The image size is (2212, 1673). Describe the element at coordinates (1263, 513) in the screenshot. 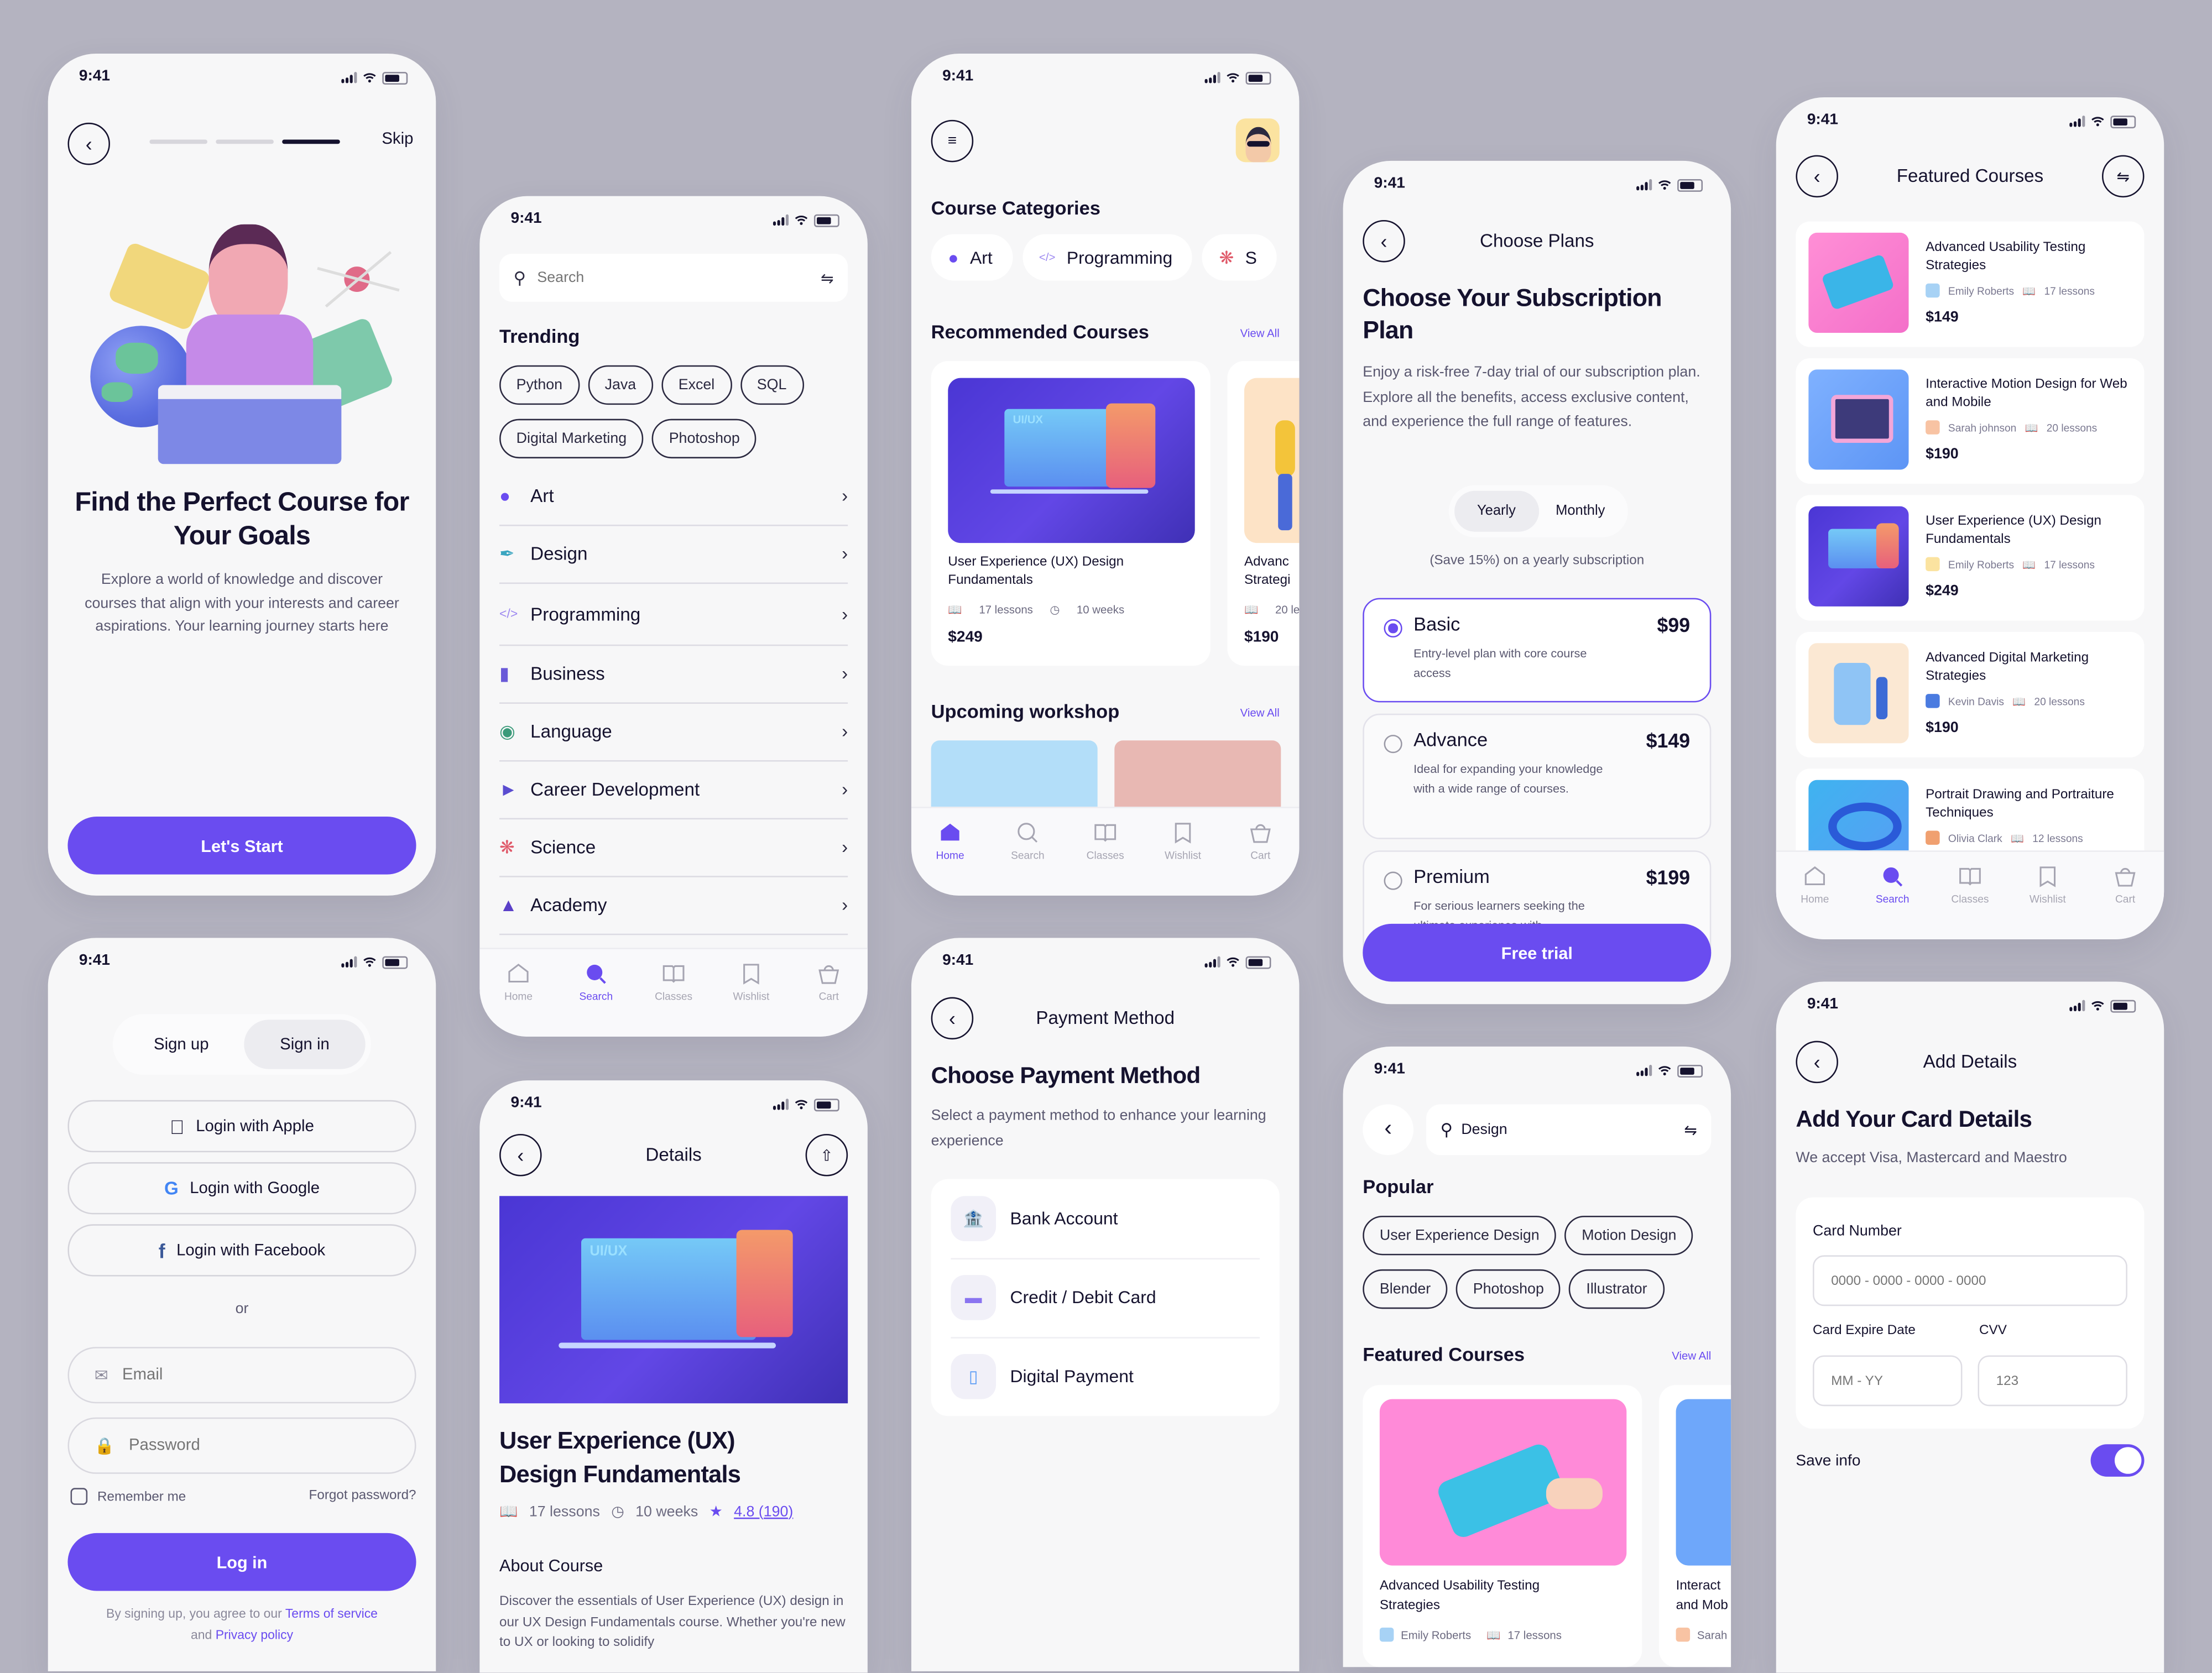

I see `course-card: Advanc Strategi 📖 20 les $190` at that location.